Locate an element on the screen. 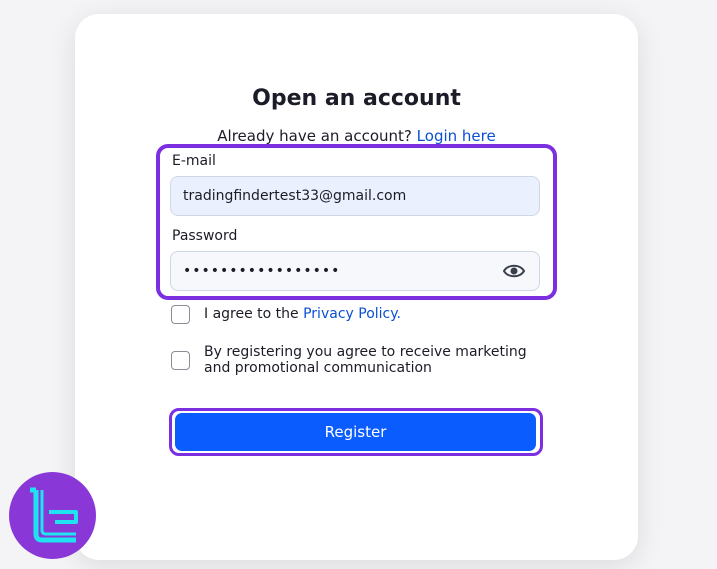  login-prompt: Already have an account? Login here is located at coordinates (356, 136).